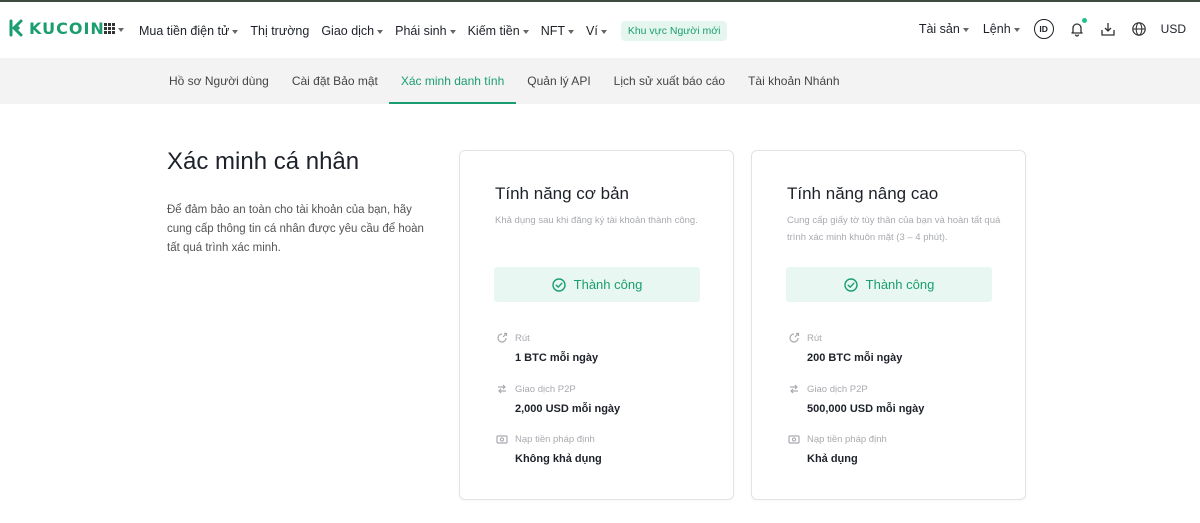 The image size is (1200, 523). Describe the element at coordinates (996, 29) in the screenshot. I see `orders-label: Lệnh` at that location.